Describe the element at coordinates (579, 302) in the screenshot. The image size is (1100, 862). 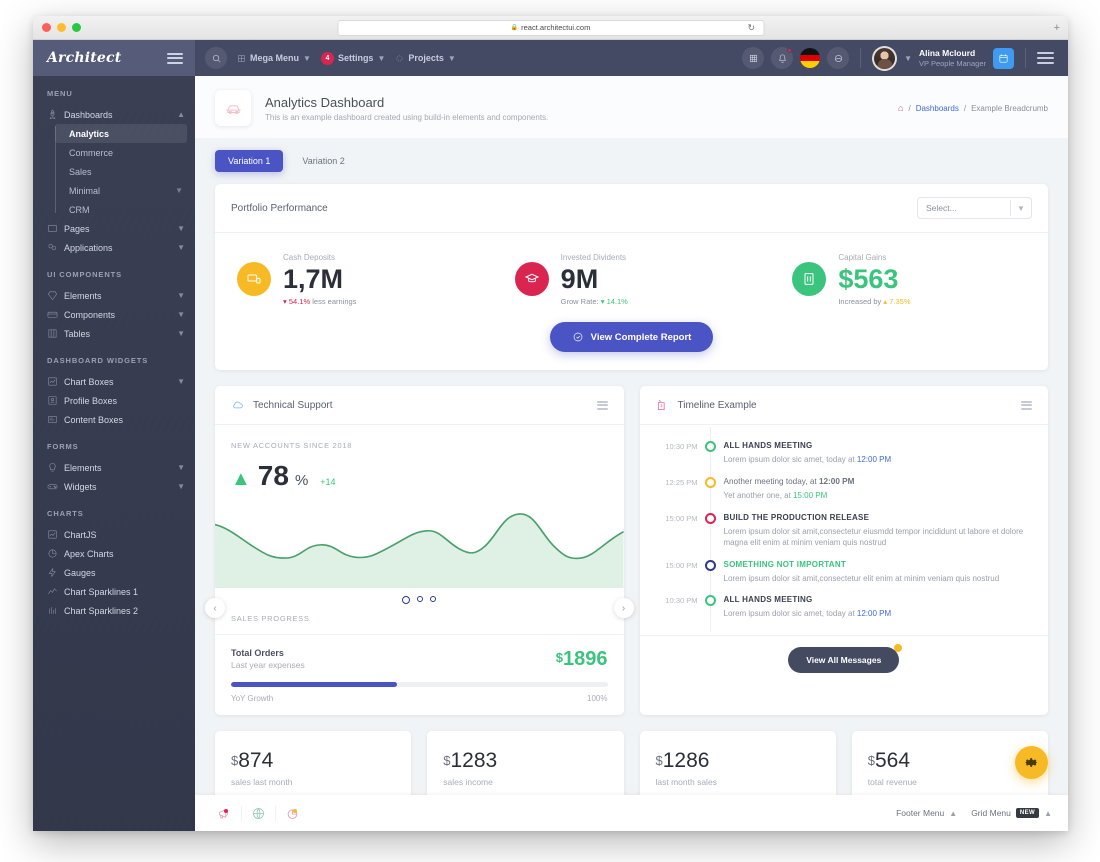
I see `kpi-trend-prefix: Grow Rate:` at that location.